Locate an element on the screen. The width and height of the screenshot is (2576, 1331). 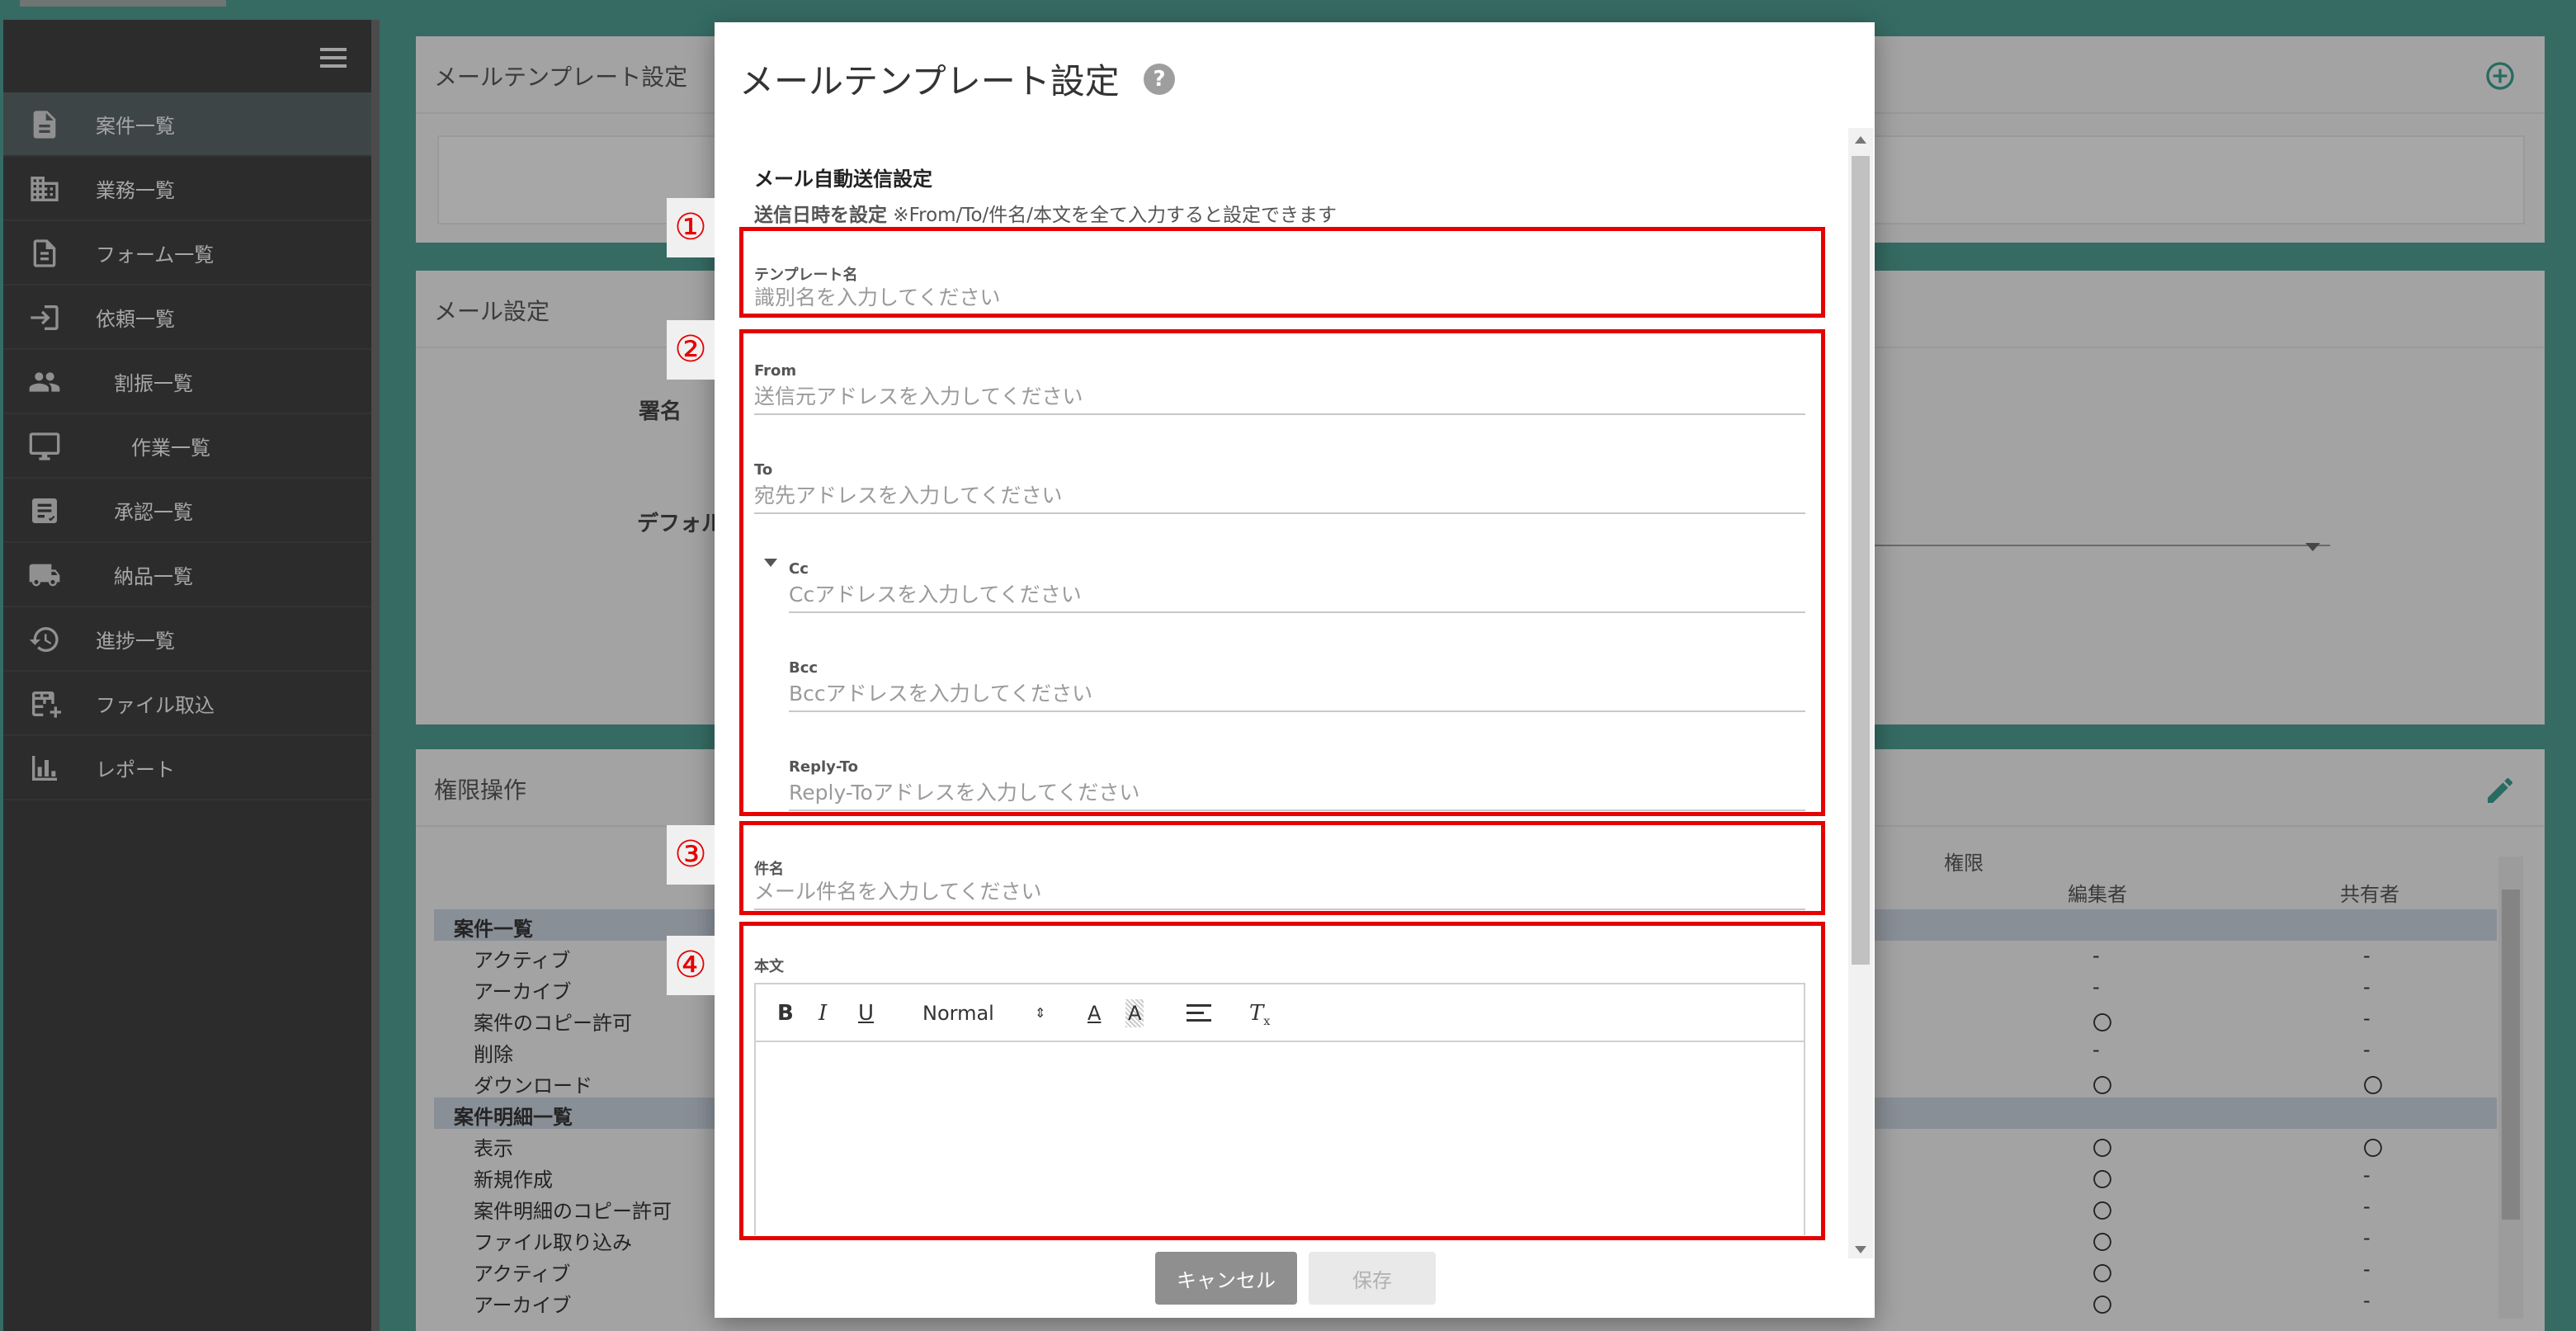
clear-x-icon: x is located at coordinates (1267, 1022).